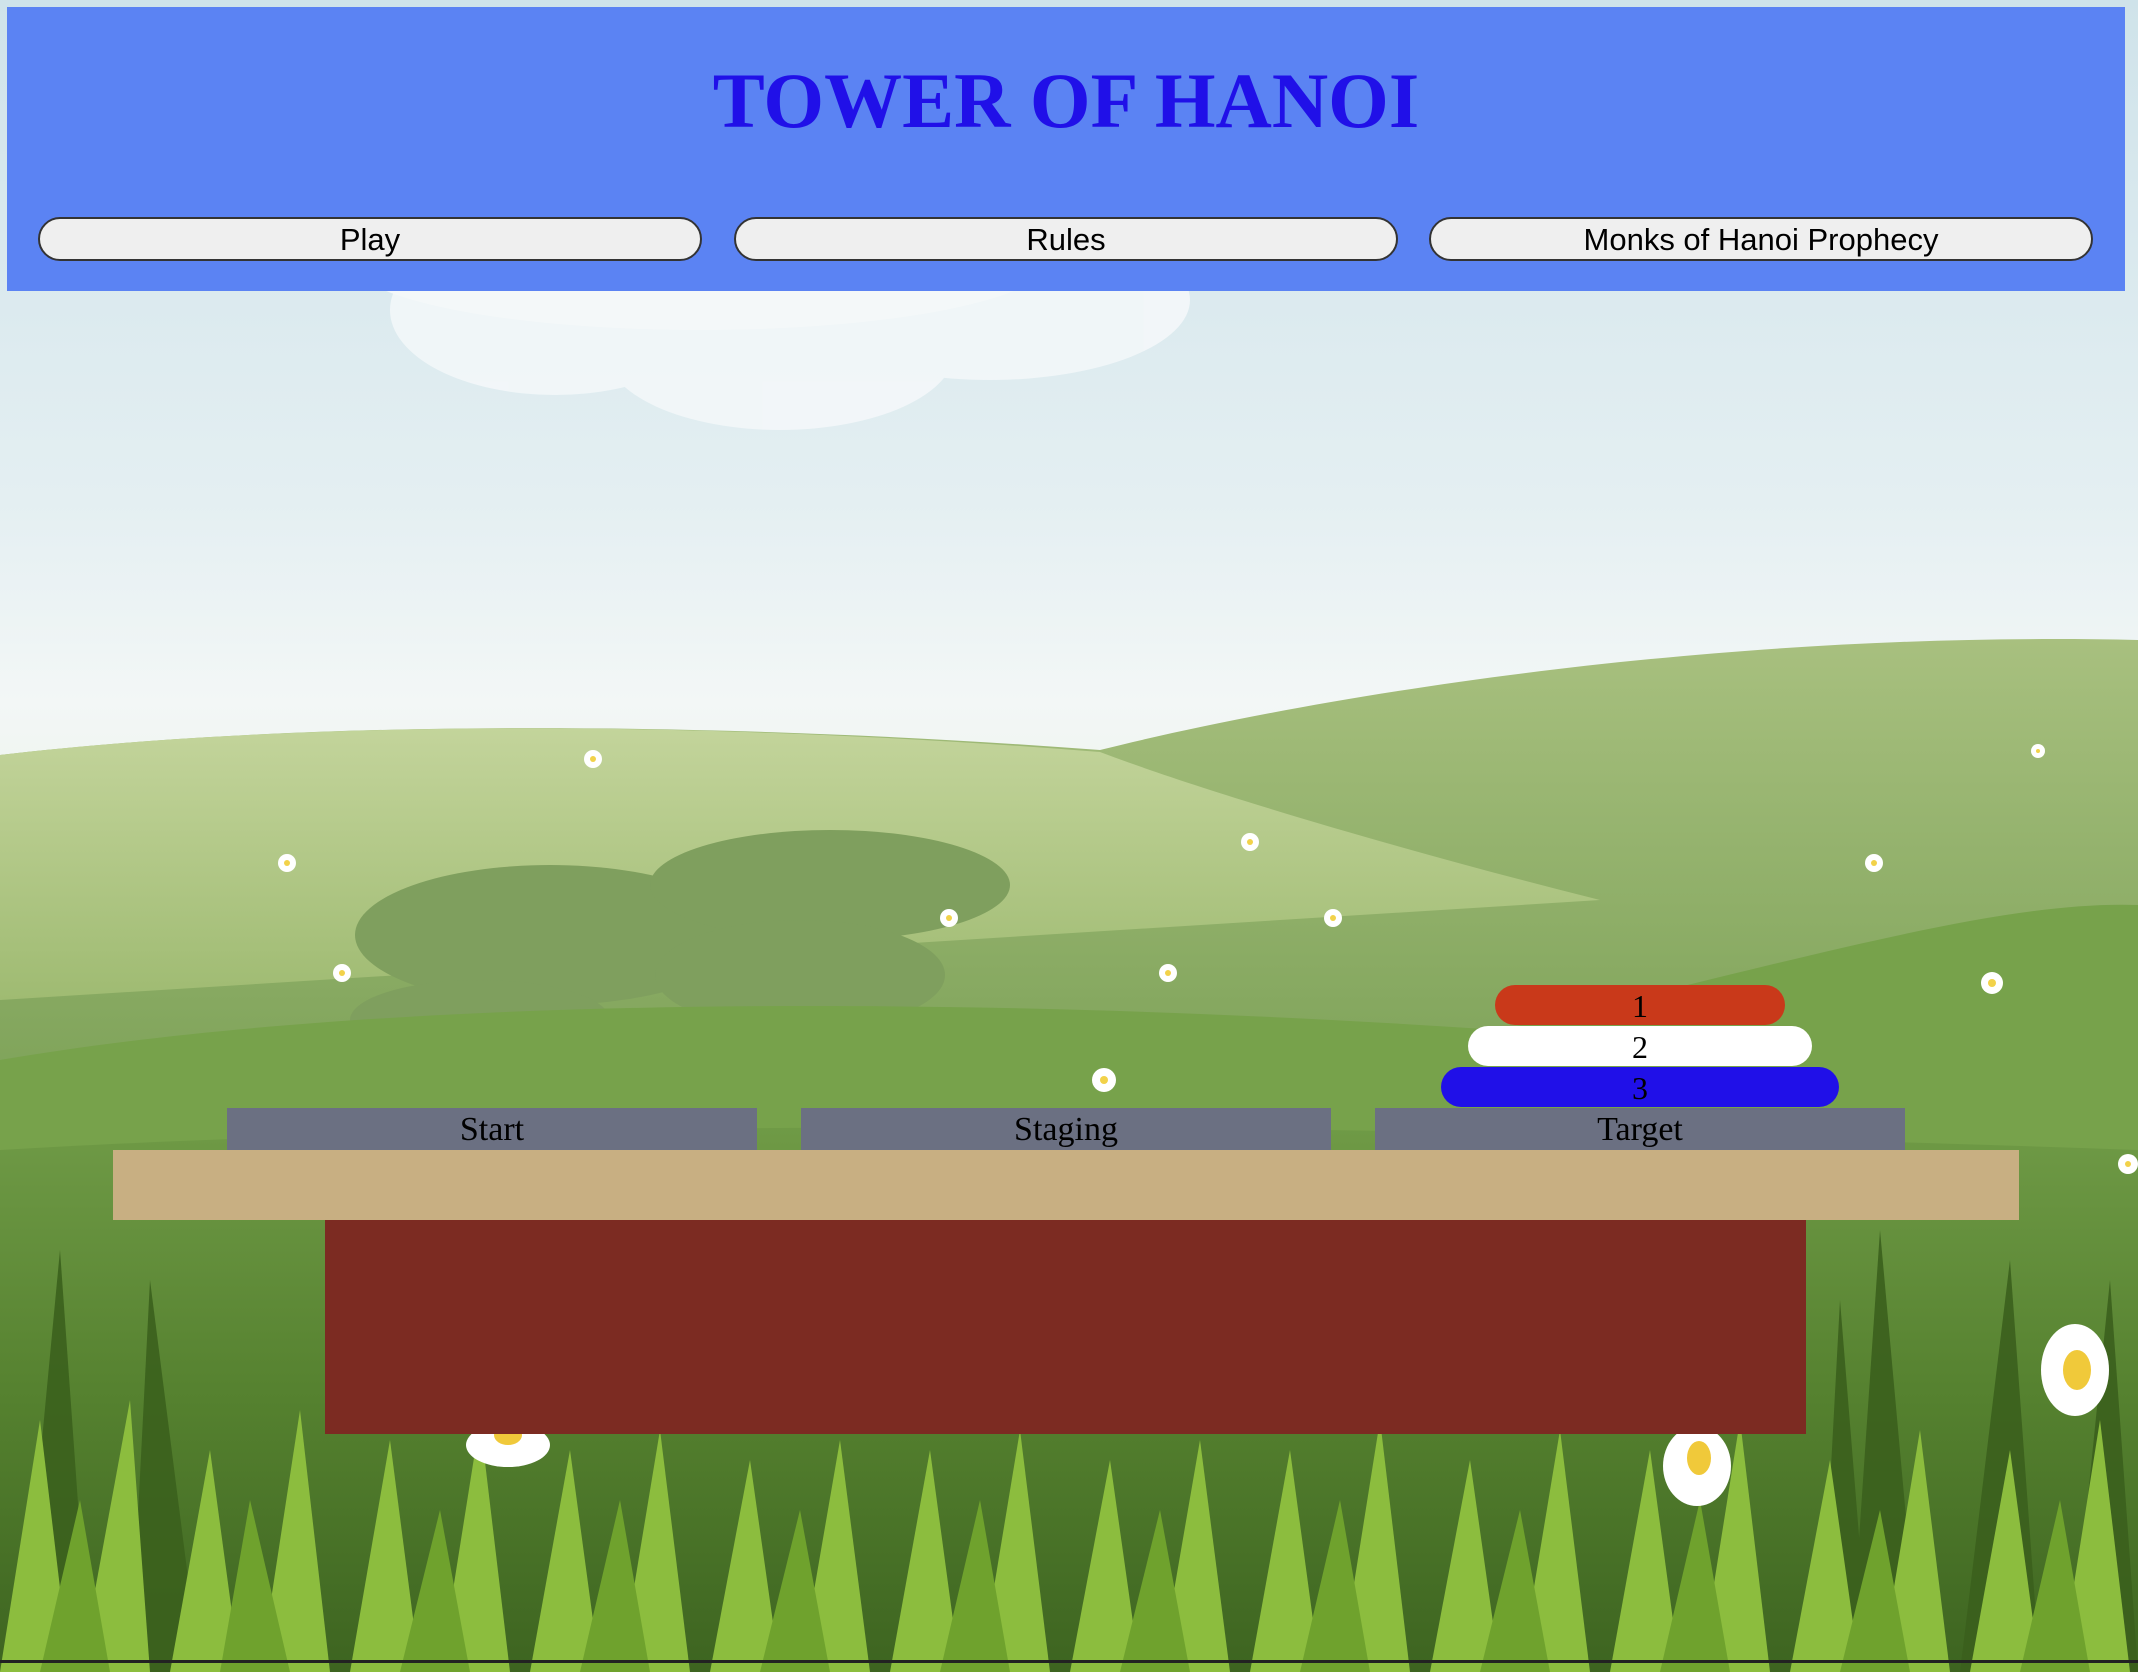 The height and width of the screenshot is (1672, 2138). I want to click on disk-2: 2, so click(1640, 1046).